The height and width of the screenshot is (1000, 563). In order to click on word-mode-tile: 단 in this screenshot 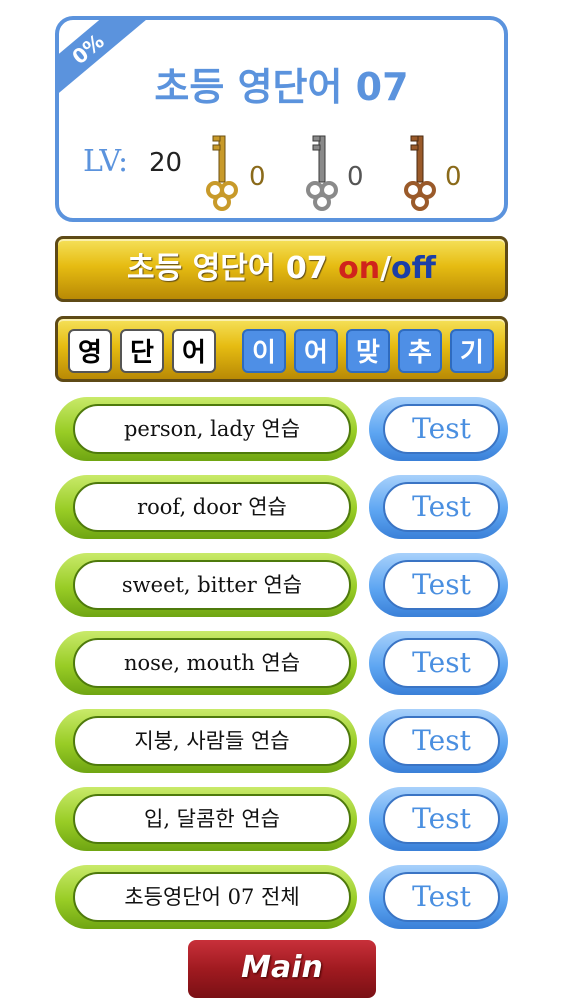, I will do `click(142, 351)`.